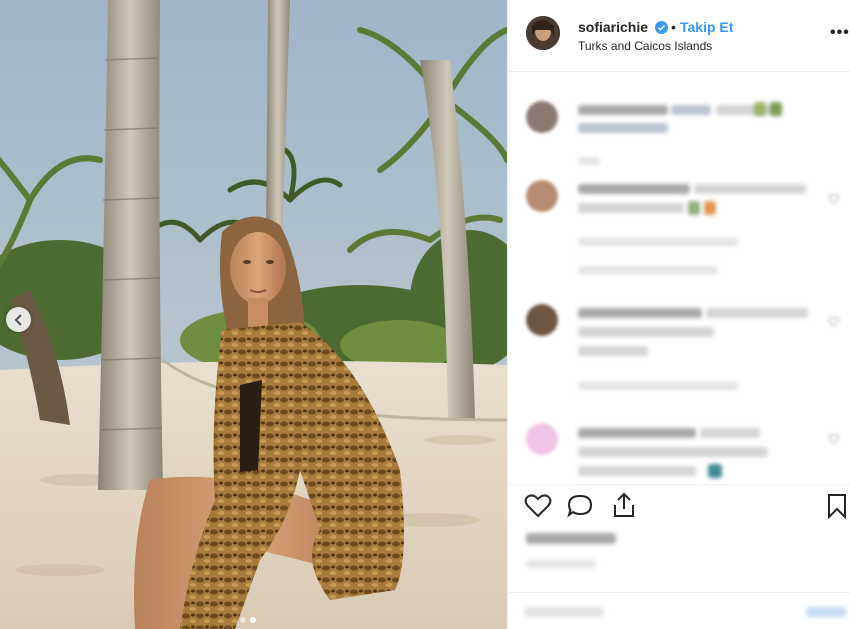  I want to click on carousel-dot, so click(243, 620).